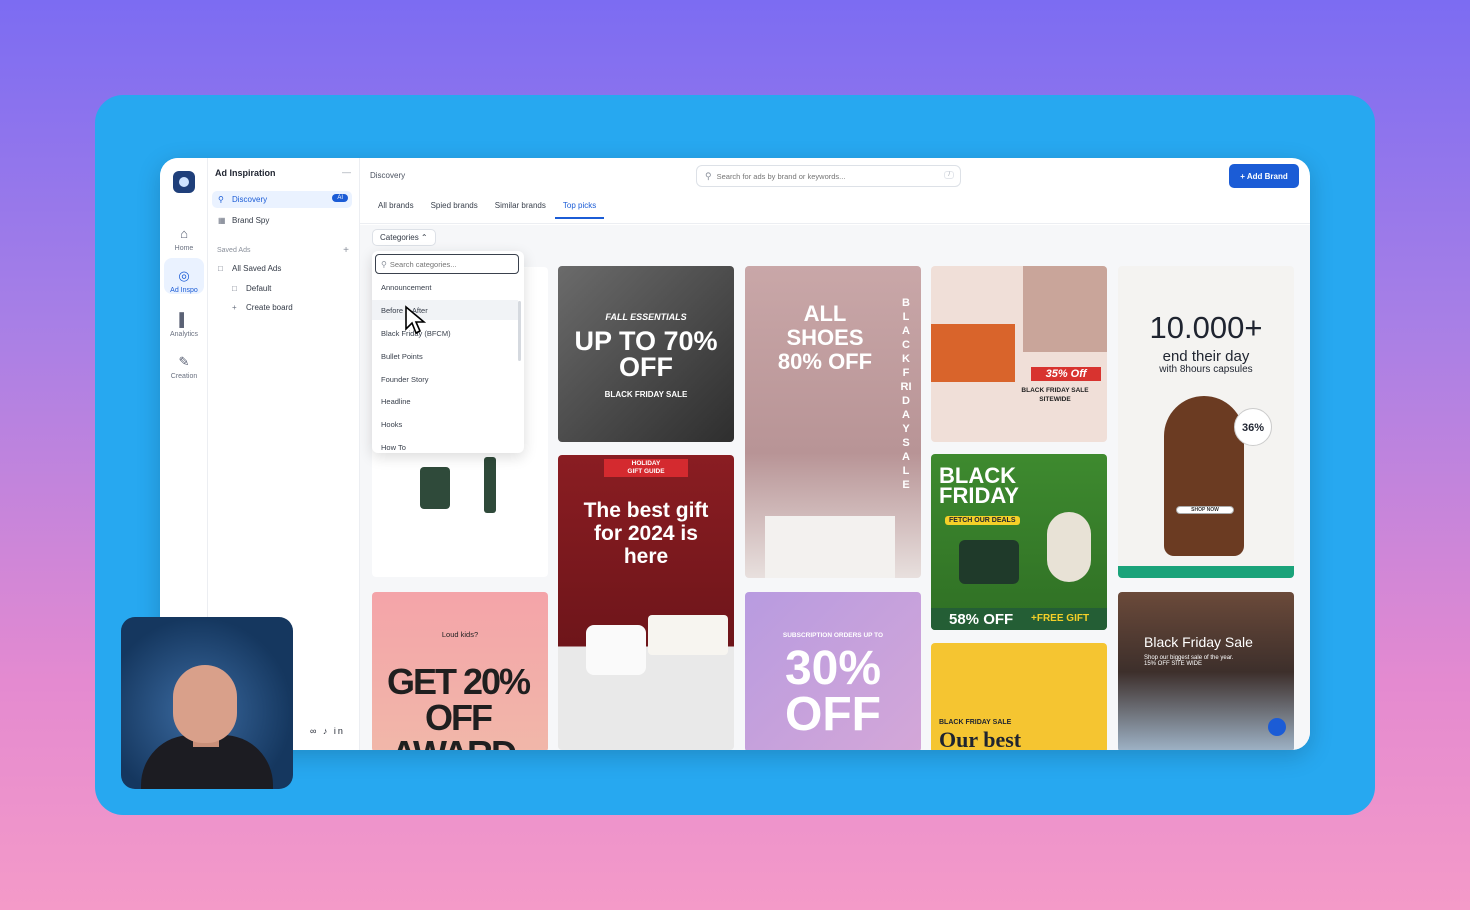 This screenshot has height=910, width=1470. I want to click on dropdown-scrollbar, so click(519, 331).